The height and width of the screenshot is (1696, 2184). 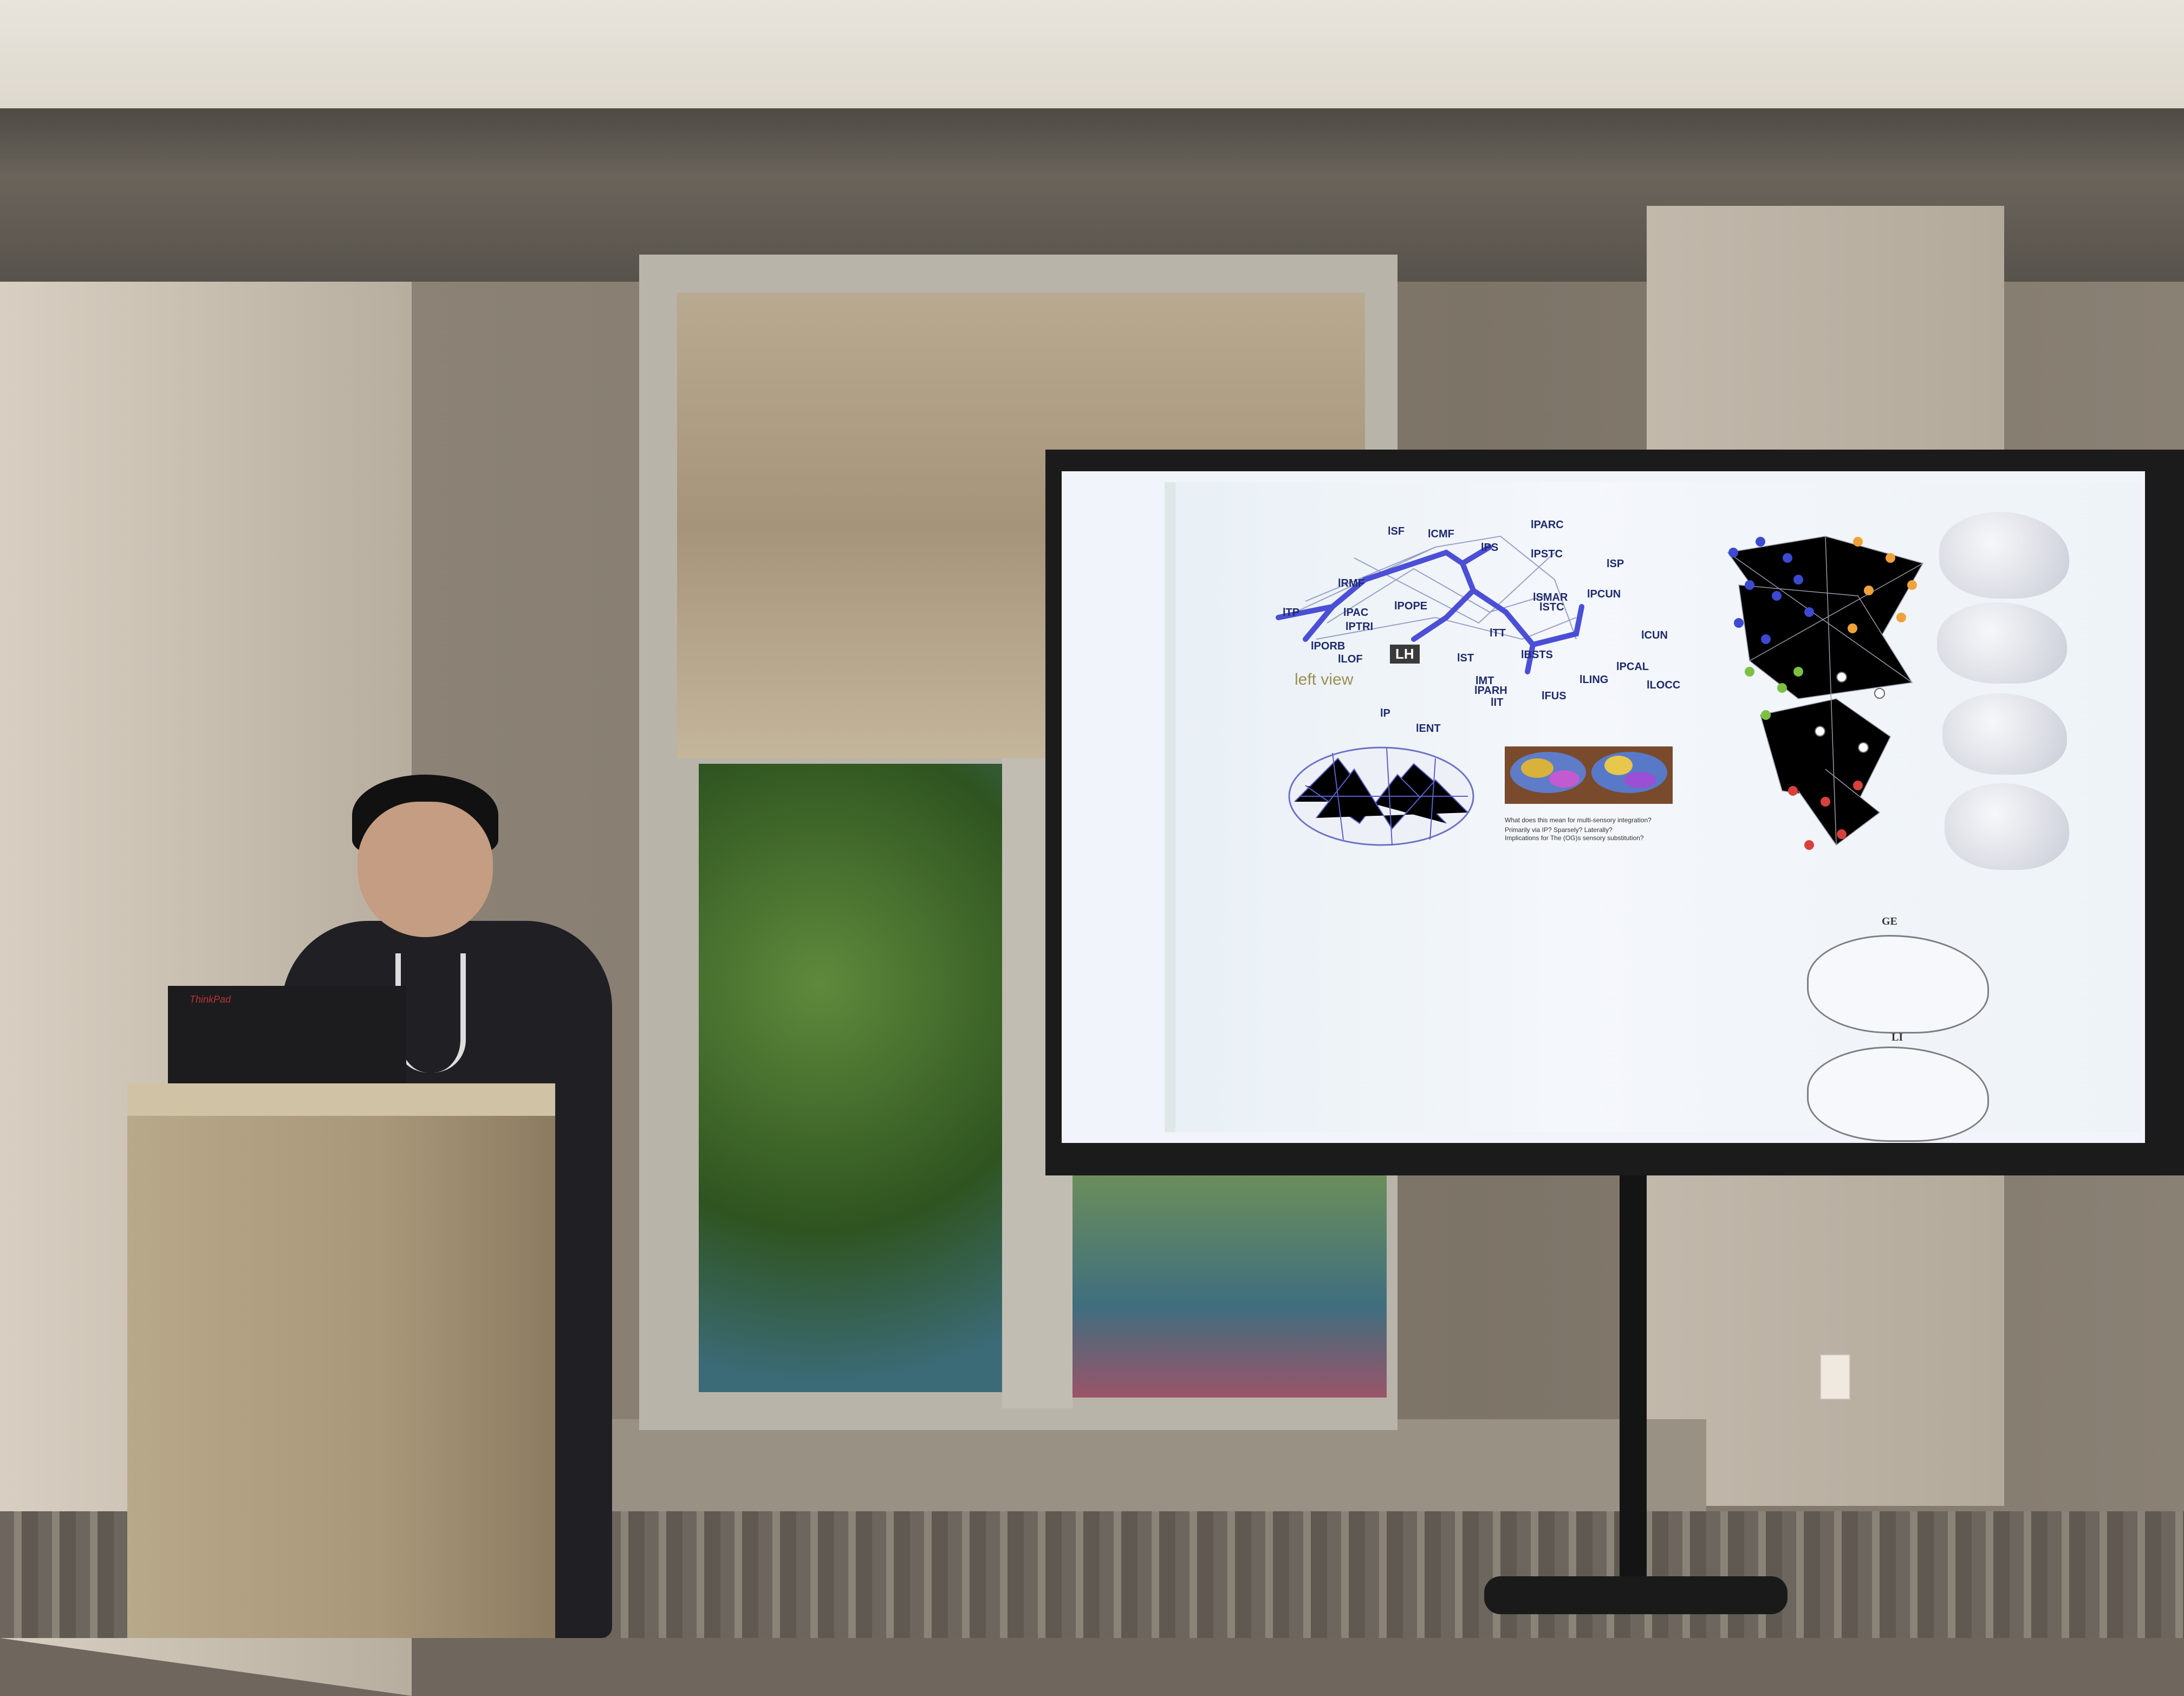 What do you see at coordinates (1615, 564) in the screenshot?
I see `region-label: lSP` at bounding box center [1615, 564].